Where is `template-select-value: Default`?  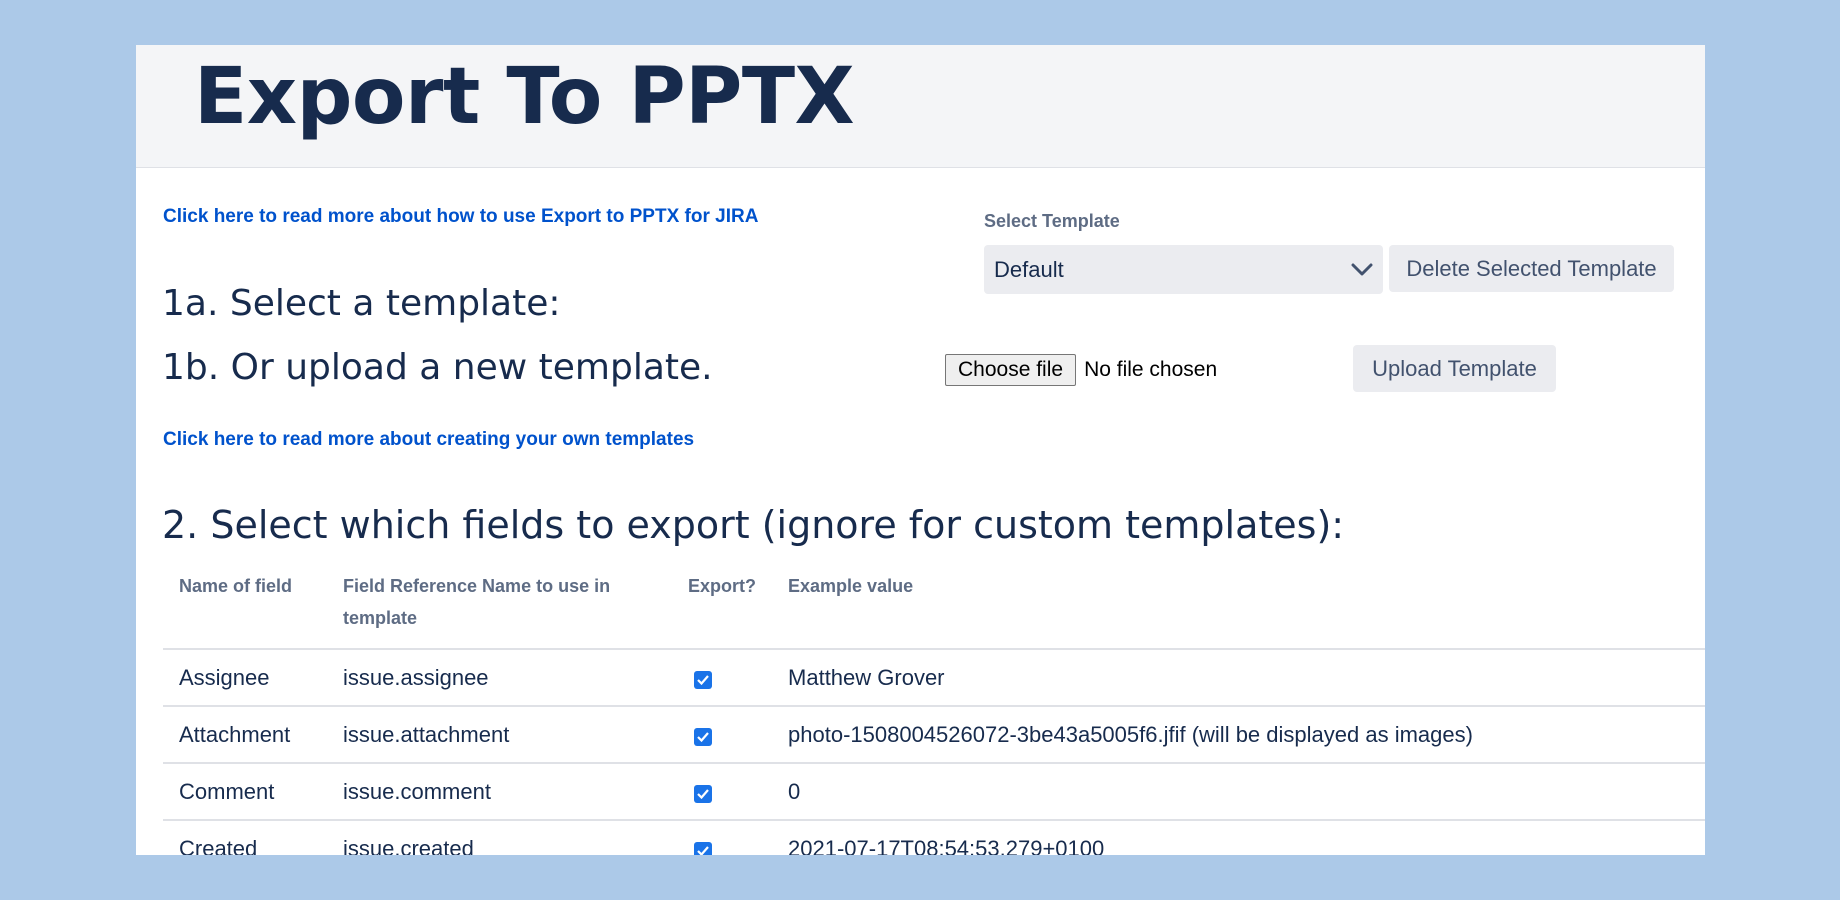 template-select-value: Default is located at coordinates (1029, 269).